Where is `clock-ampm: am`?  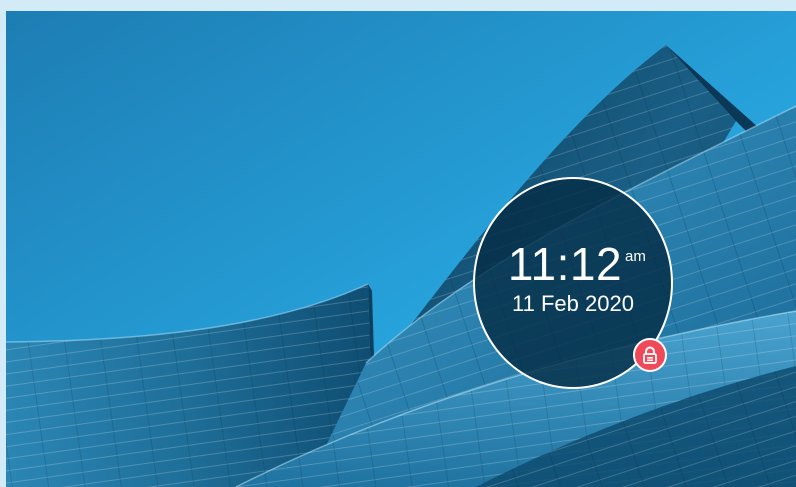 clock-ampm: am is located at coordinates (635, 256).